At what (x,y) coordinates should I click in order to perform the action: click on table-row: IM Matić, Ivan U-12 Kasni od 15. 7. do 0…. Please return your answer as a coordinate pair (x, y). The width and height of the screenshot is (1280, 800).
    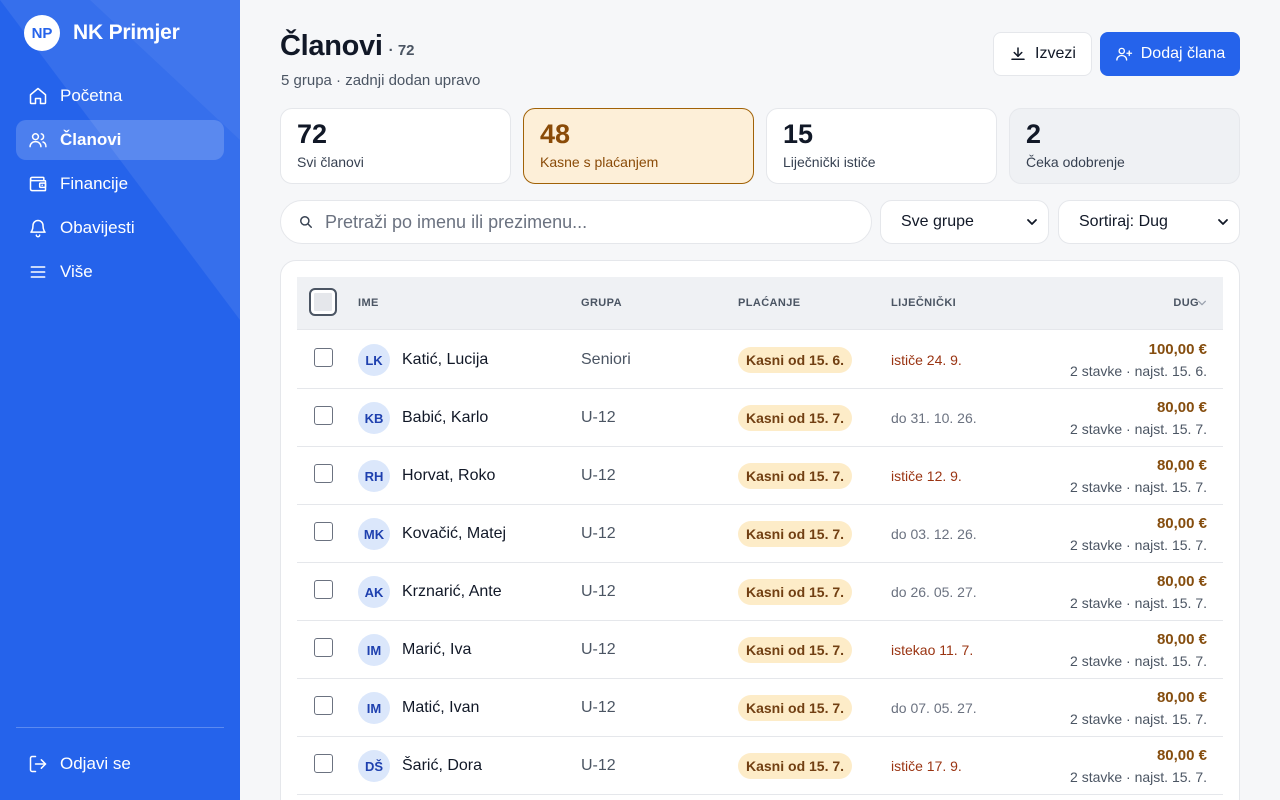
    Looking at the image, I should click on (760, 708).